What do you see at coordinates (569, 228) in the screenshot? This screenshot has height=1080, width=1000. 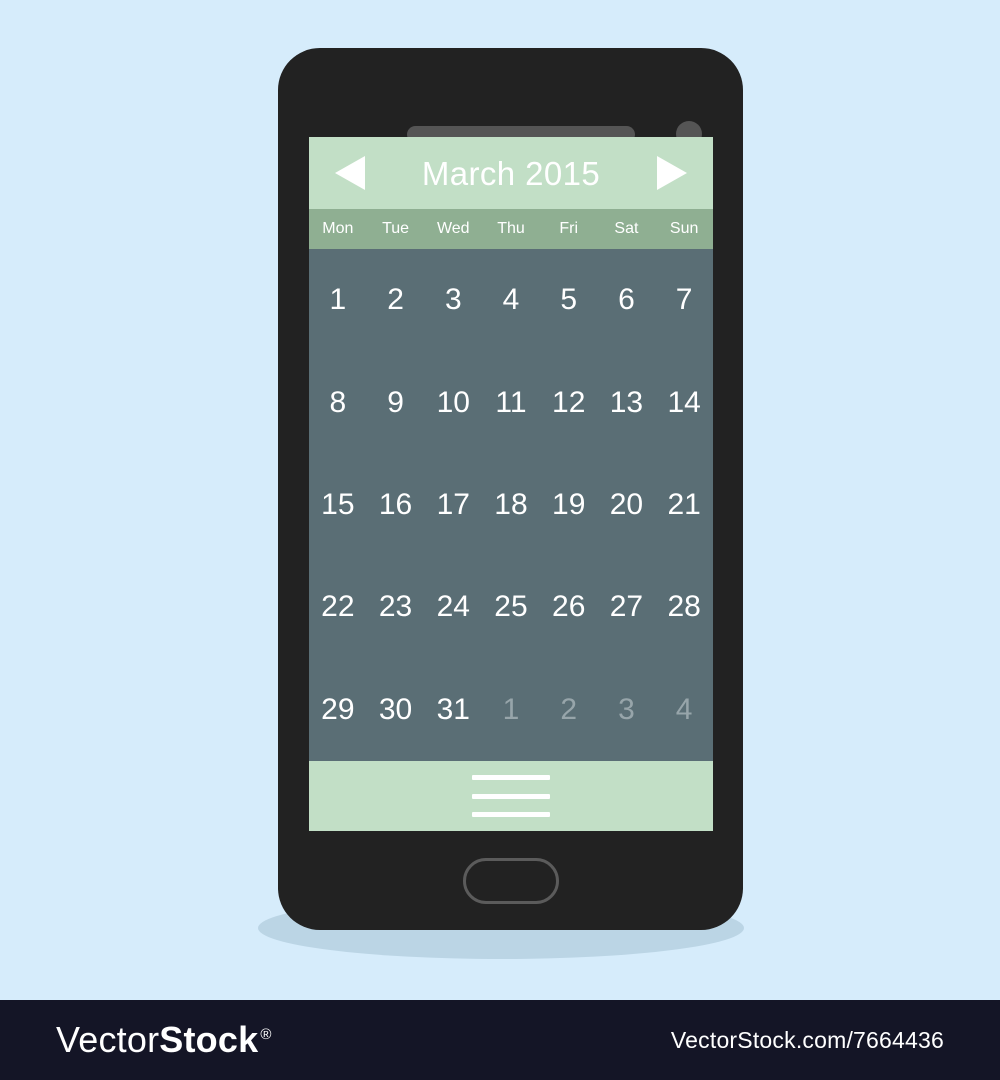 I see `weekday-label: Fri` at bounding box center [569, 228].